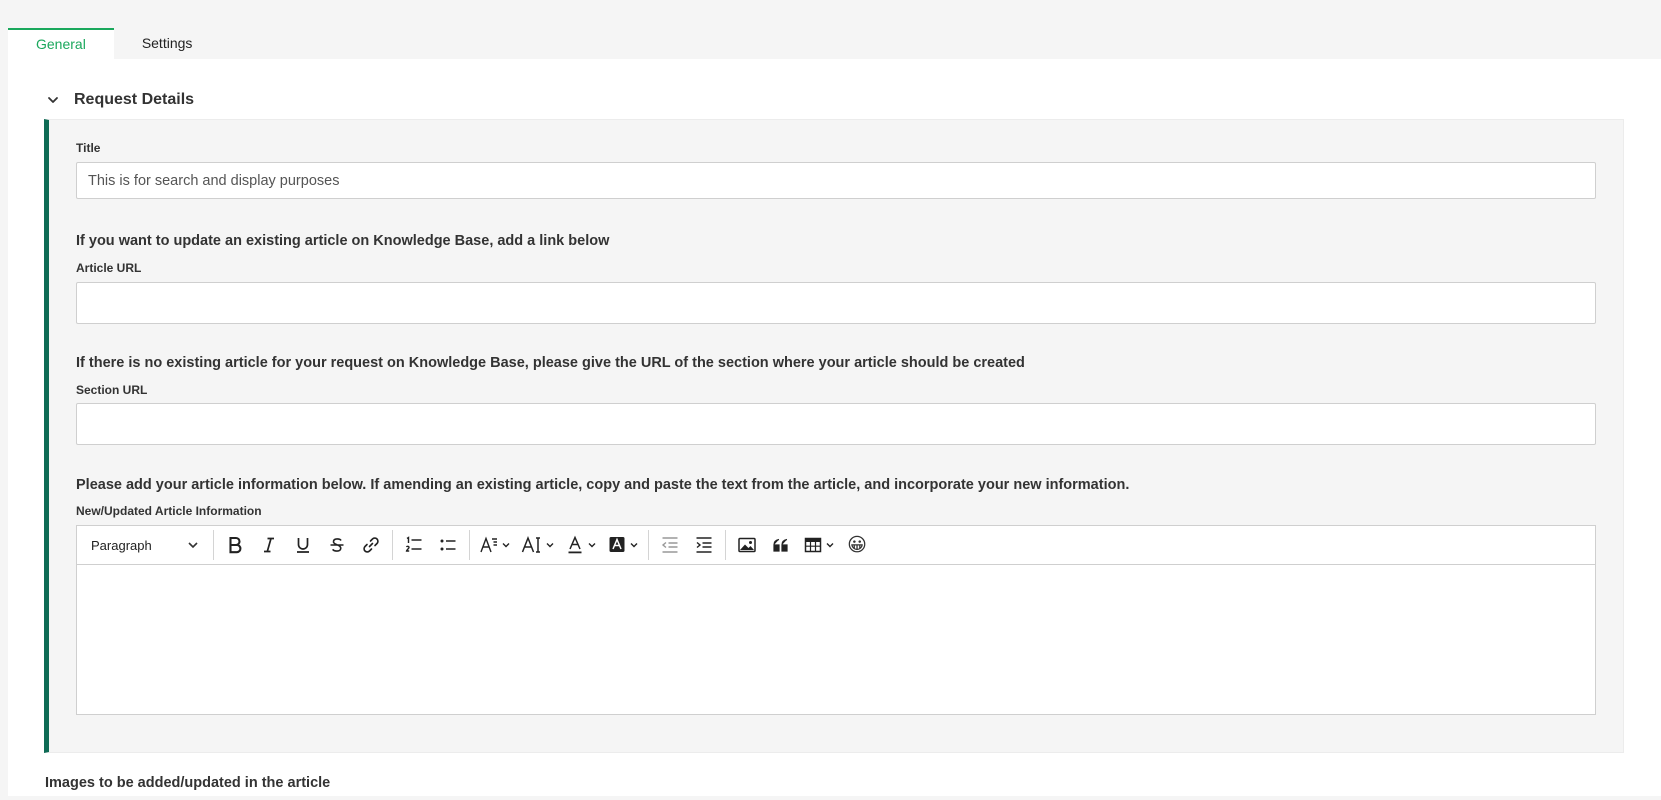  Describe the element at coordinates (121, 545) in the screenshot. I see `paragraph-format-label: Paragraph` at that location.